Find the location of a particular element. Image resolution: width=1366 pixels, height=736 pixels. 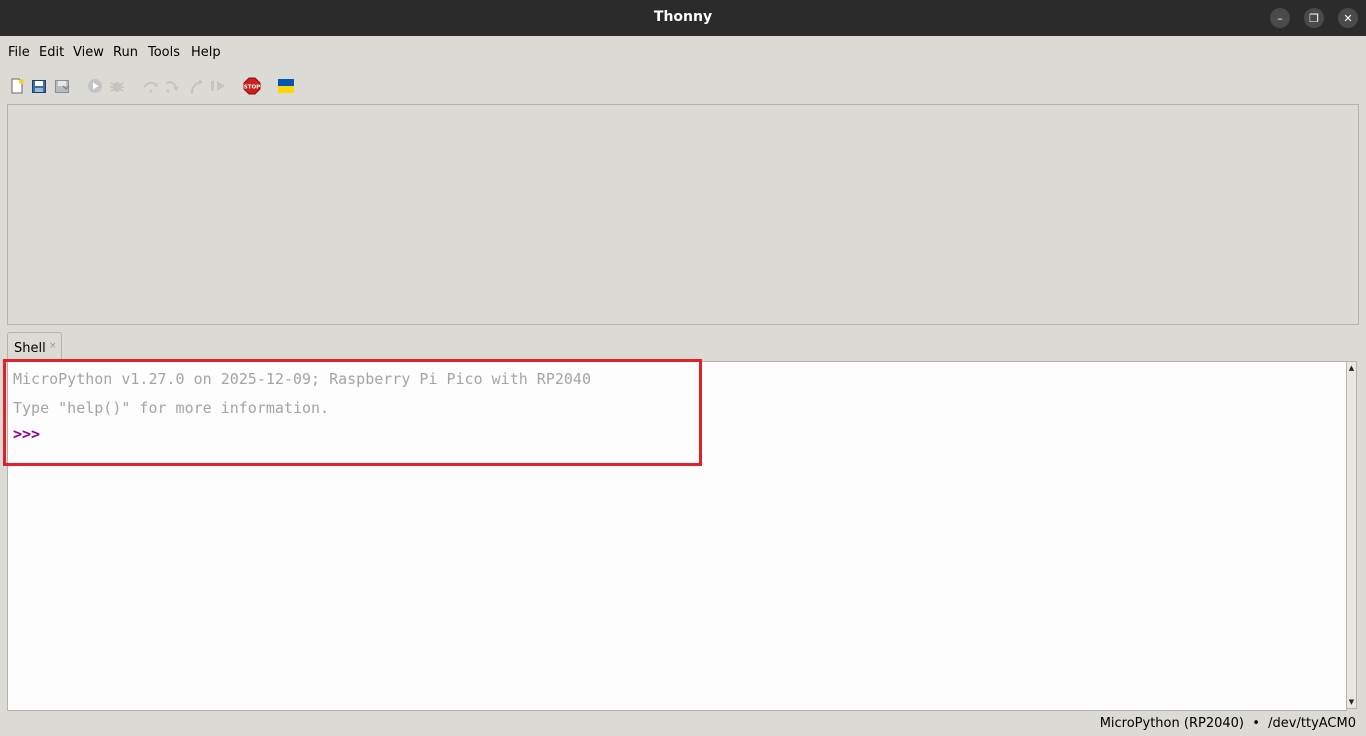

shell-help-line: Type "help()" for more information. is located at coordinates (171, 408).